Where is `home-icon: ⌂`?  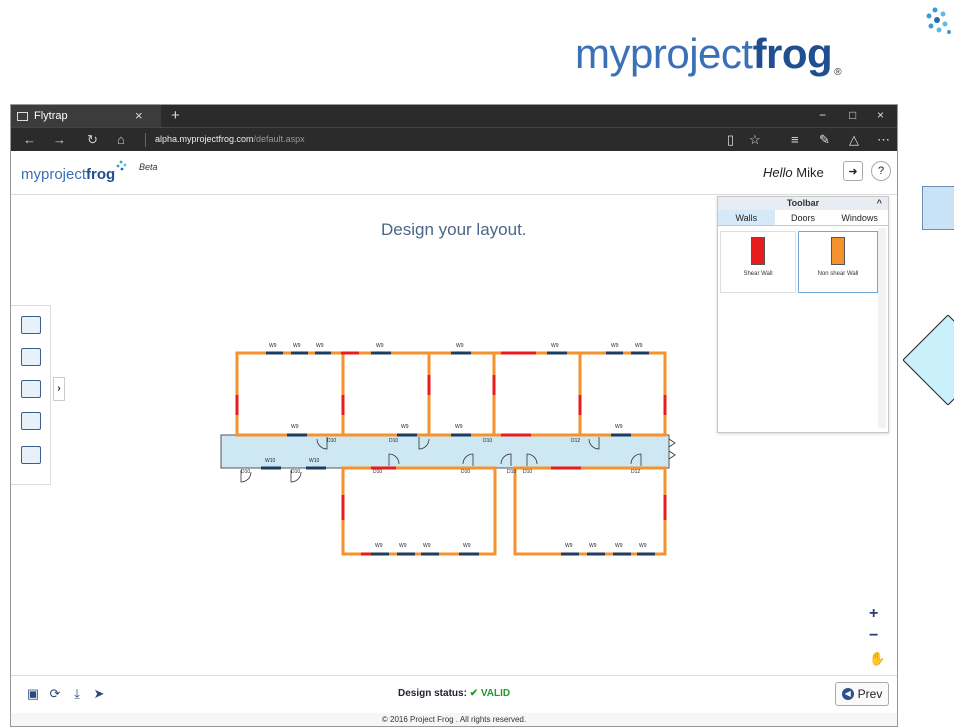 home-icon: ⌂ is located at coordinates (121, 139).